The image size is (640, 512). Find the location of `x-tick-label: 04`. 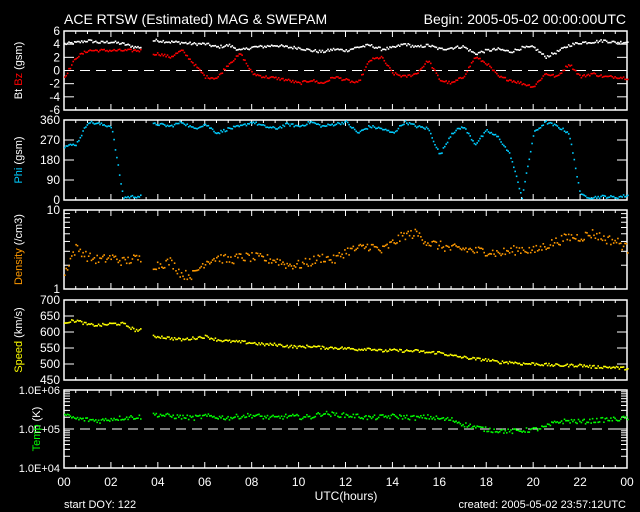

x-tick-label: 04 is located at coordinates (158, 482).